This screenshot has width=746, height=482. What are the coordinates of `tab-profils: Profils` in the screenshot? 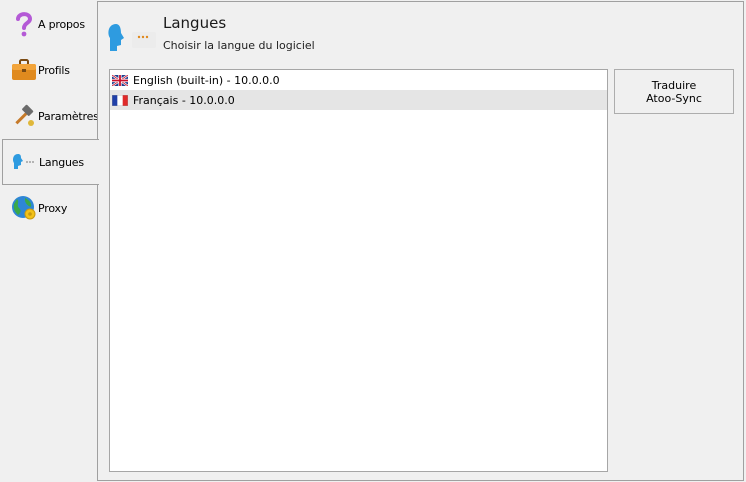 It's located at (49, 70).